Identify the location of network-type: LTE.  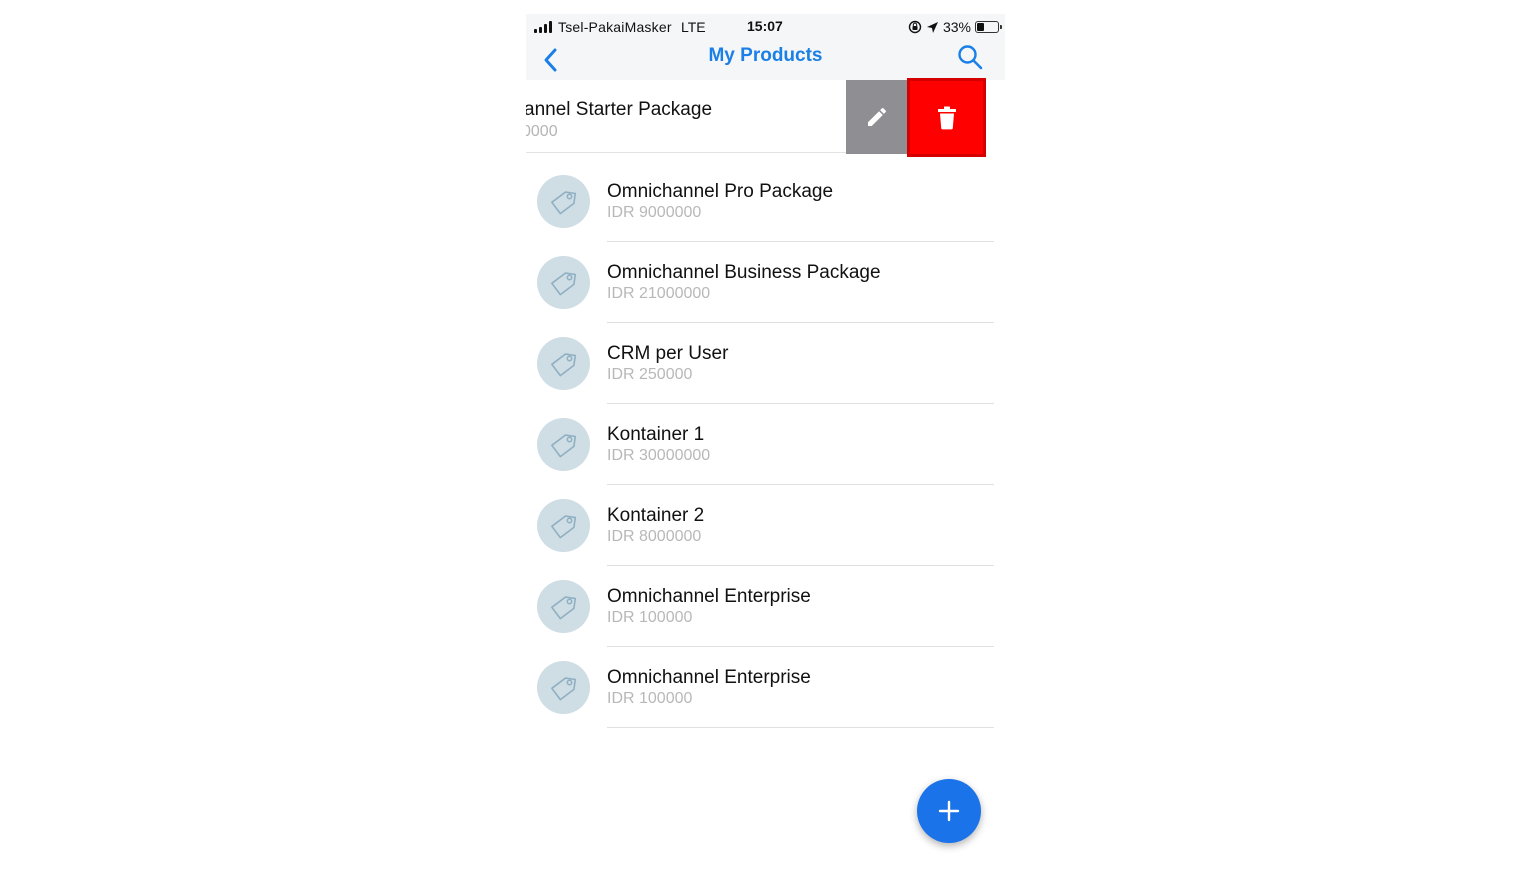
(693, 27).